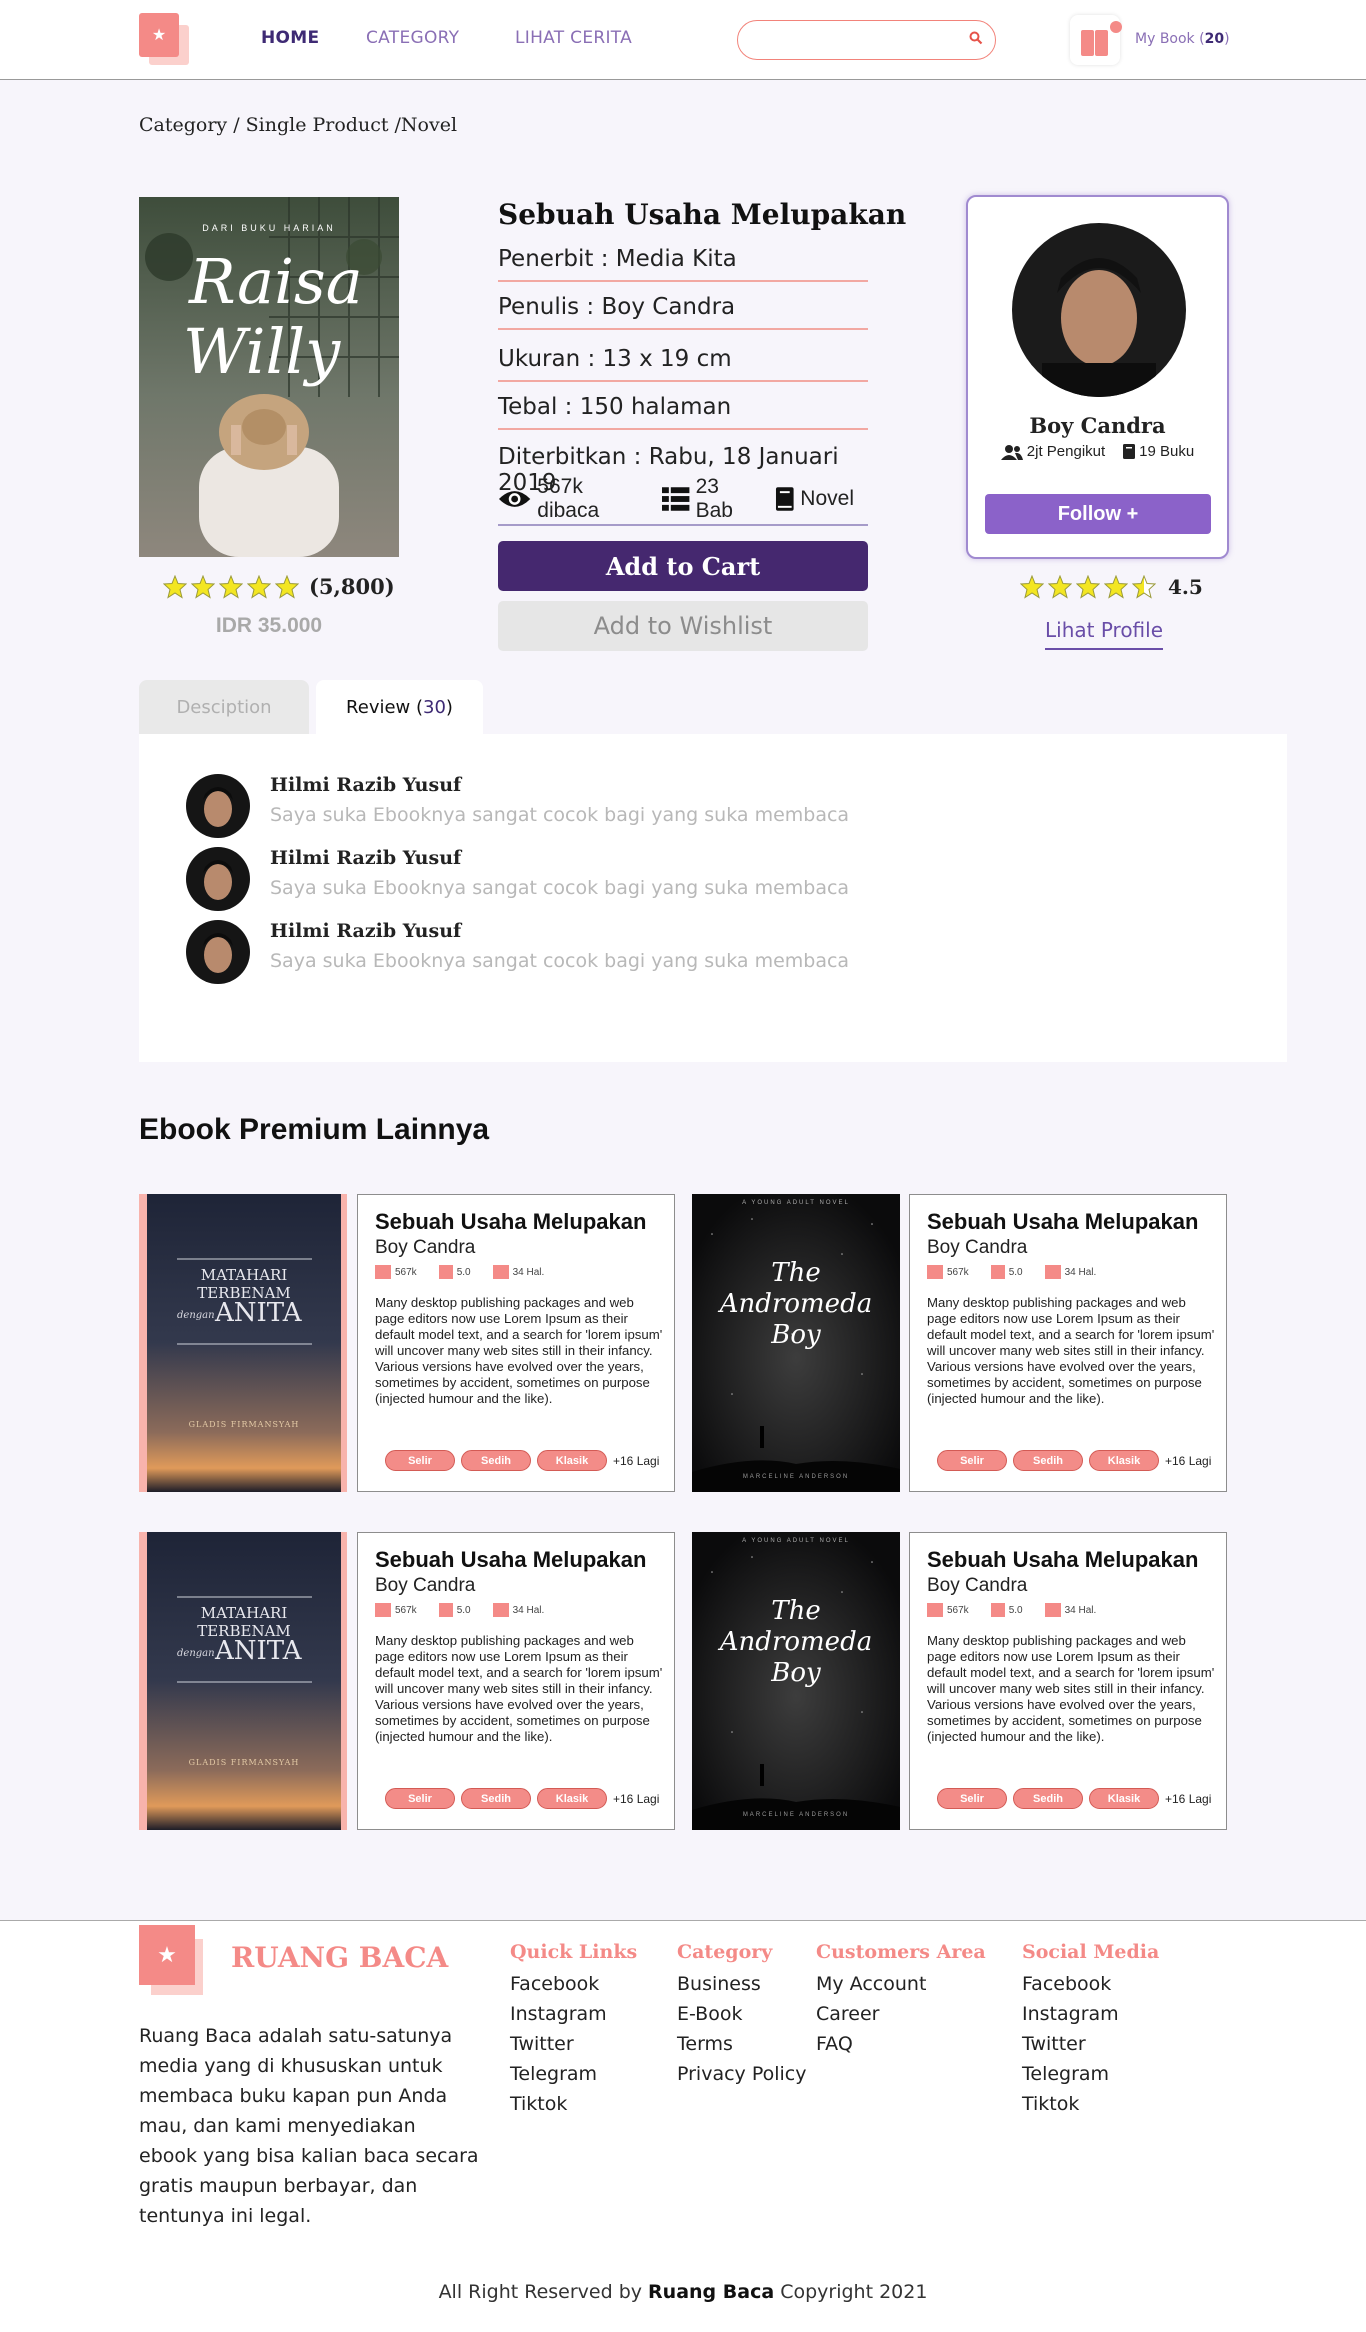 Image resolution: width=1366 pixels, height=2332 pixels. What do you see at coordinates (1144, 587) in the screenshot?
I see `half-star-icon` at bounding box center [1144, 587].